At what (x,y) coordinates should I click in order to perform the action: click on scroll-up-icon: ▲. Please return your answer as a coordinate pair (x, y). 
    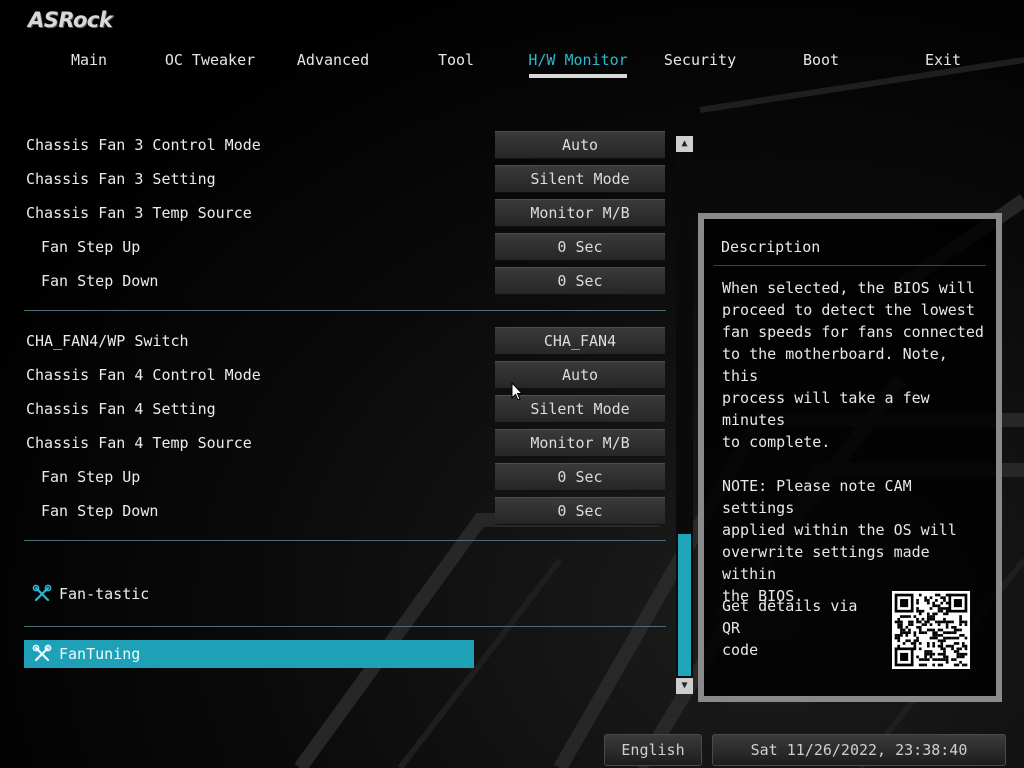
    Looking at the image, I should click on (684, 144).